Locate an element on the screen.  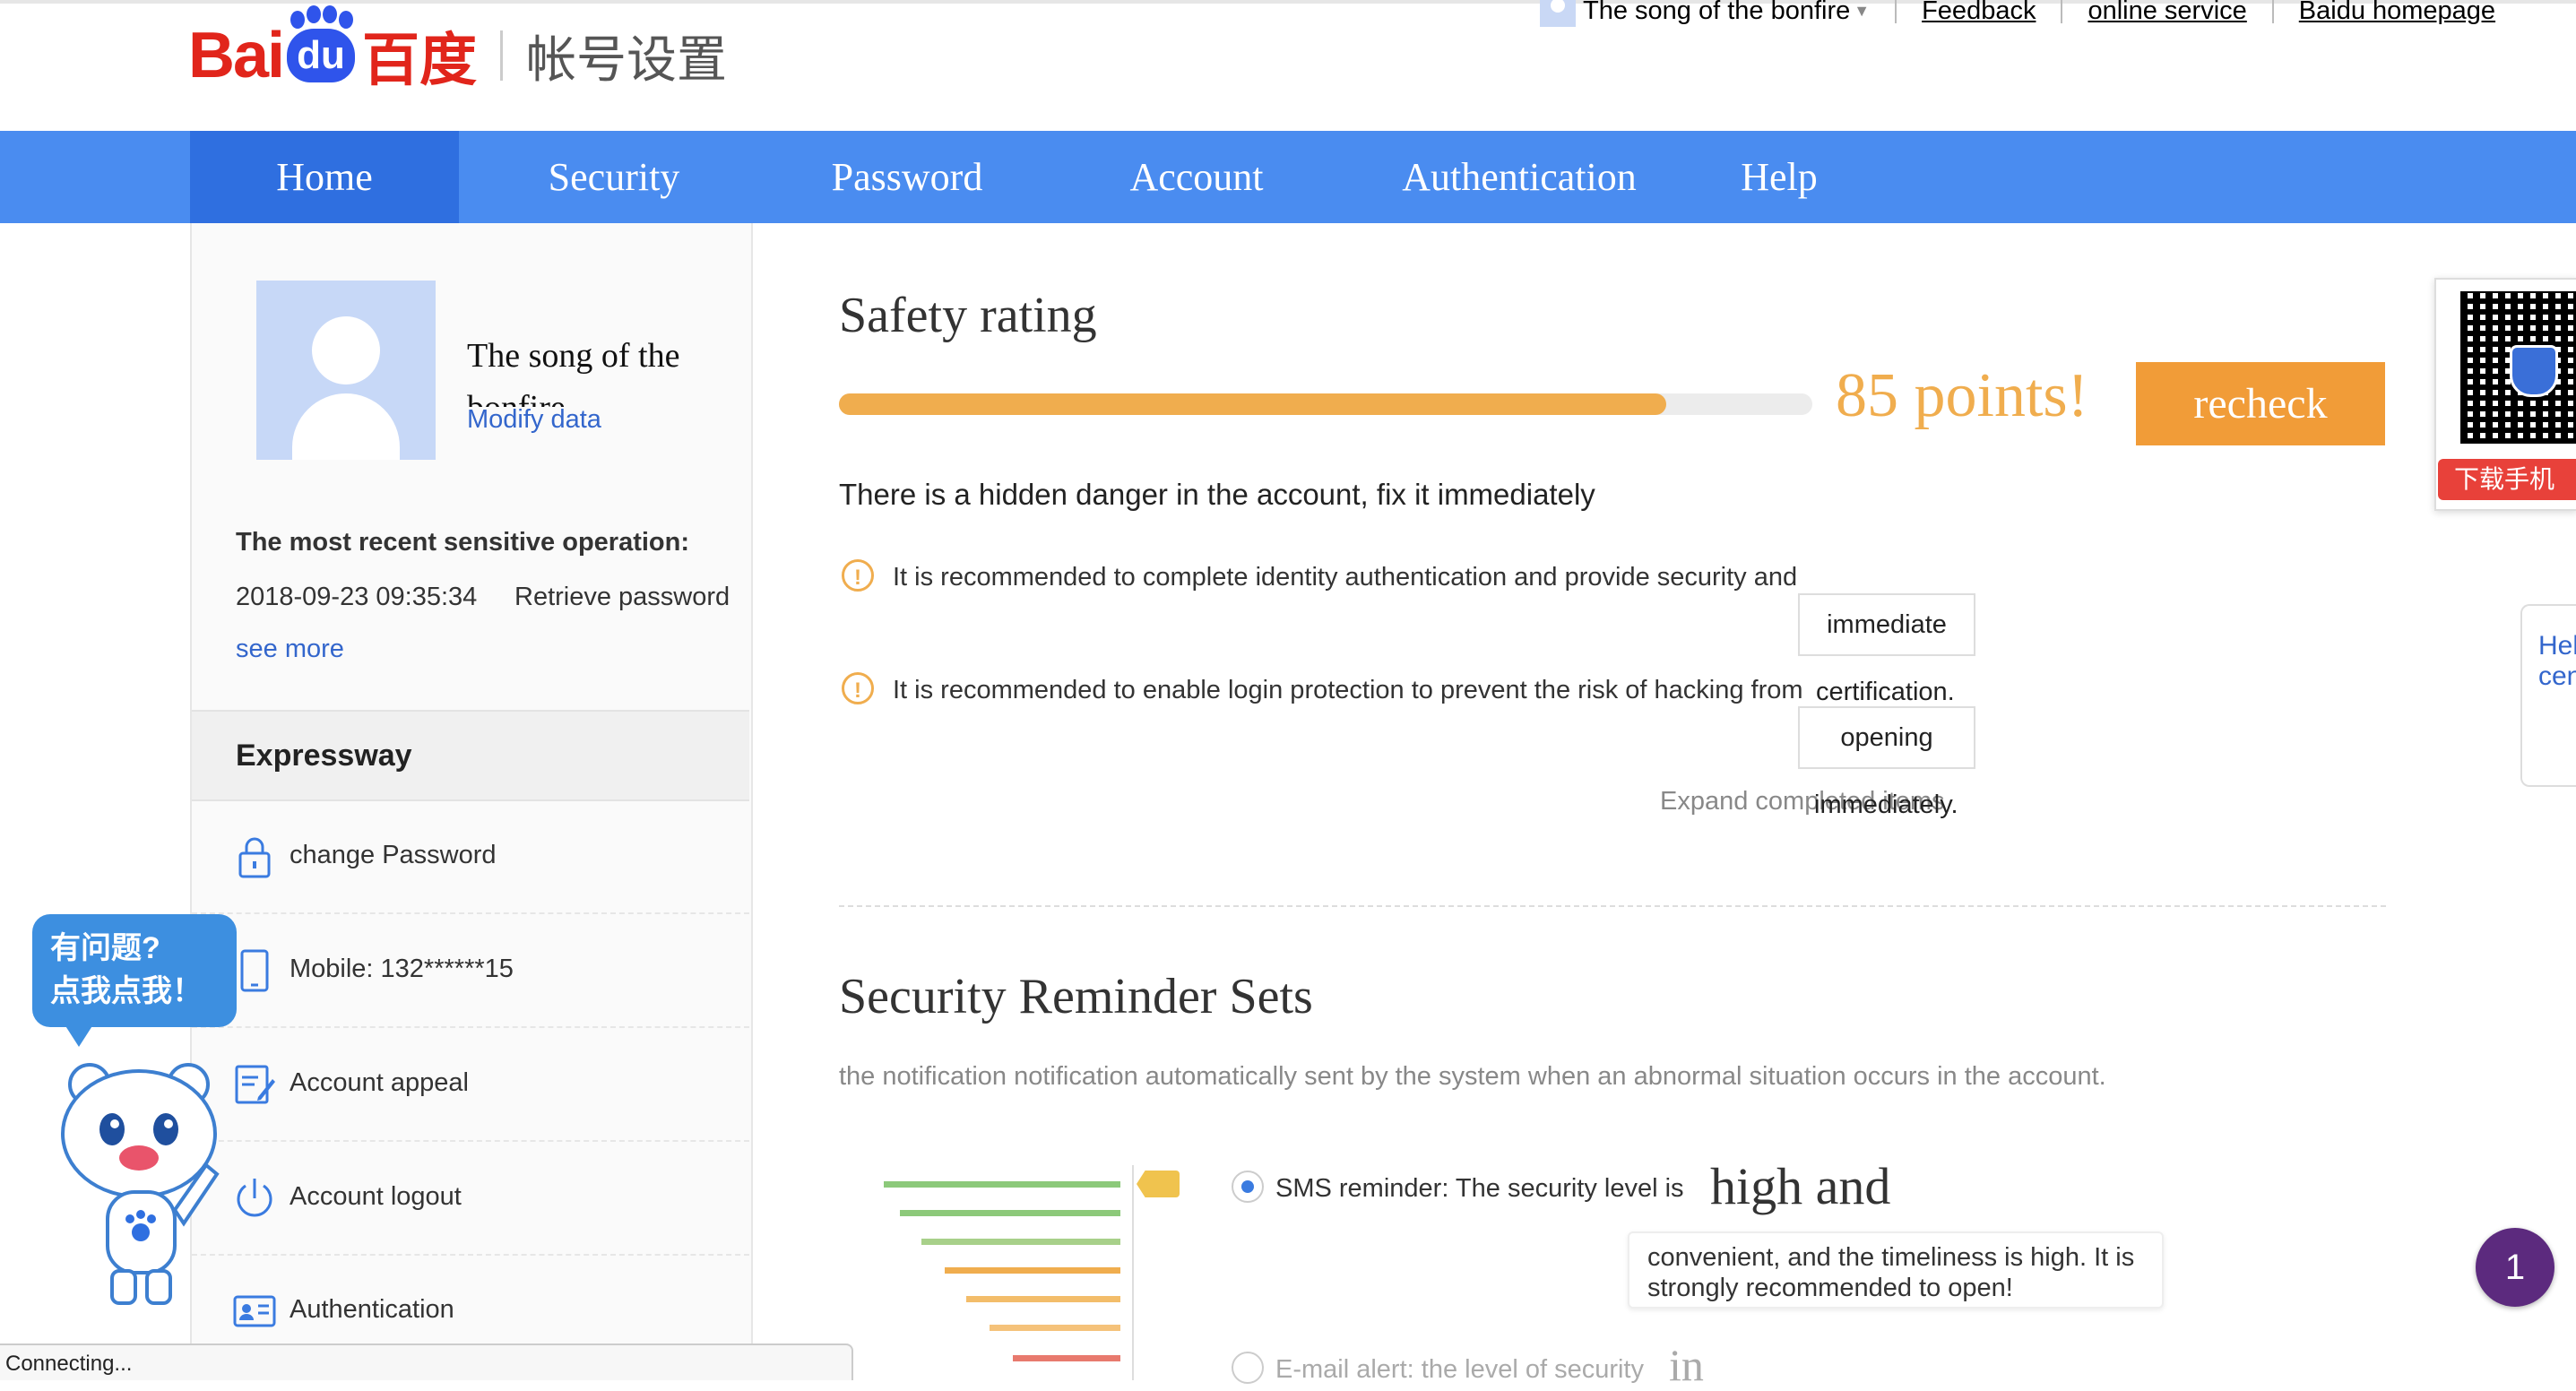
mobile-icon is located at coordinates (254, 971).